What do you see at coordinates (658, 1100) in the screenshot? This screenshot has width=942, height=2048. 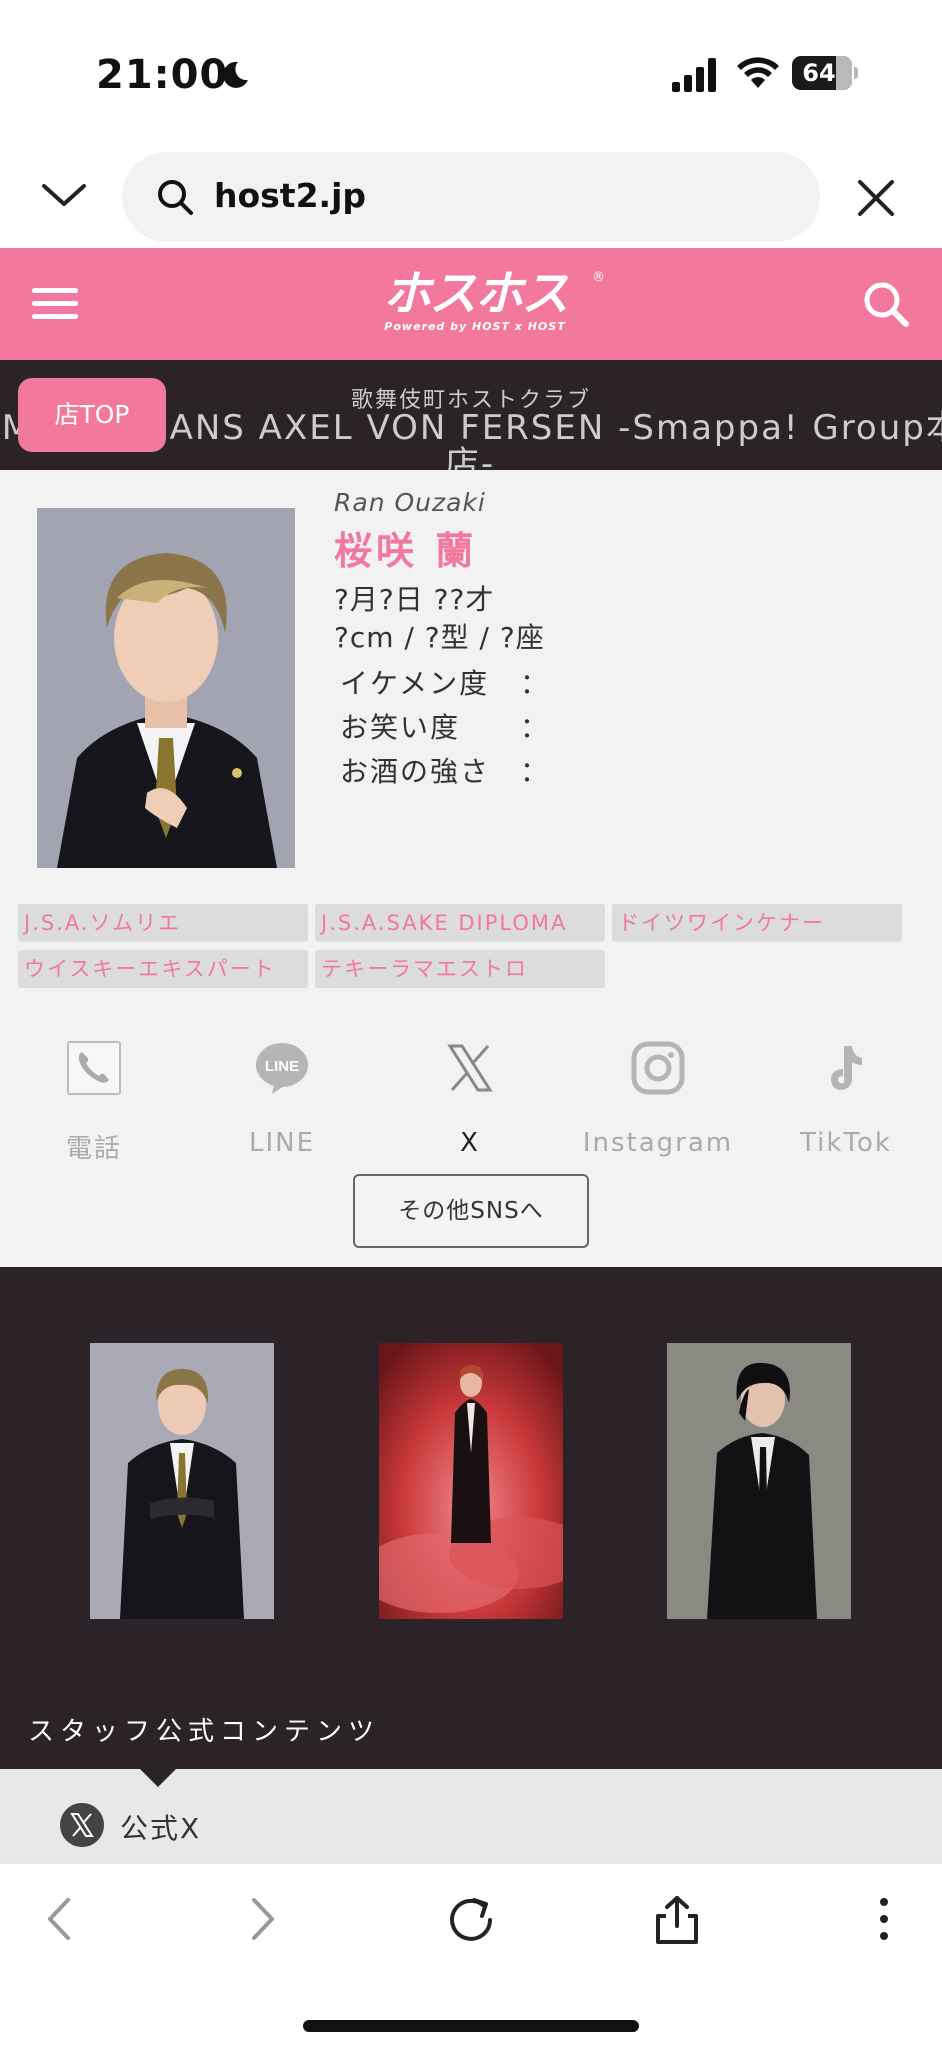 I see `sns-instagram: Instagram` at bounding box center [658, 1100].